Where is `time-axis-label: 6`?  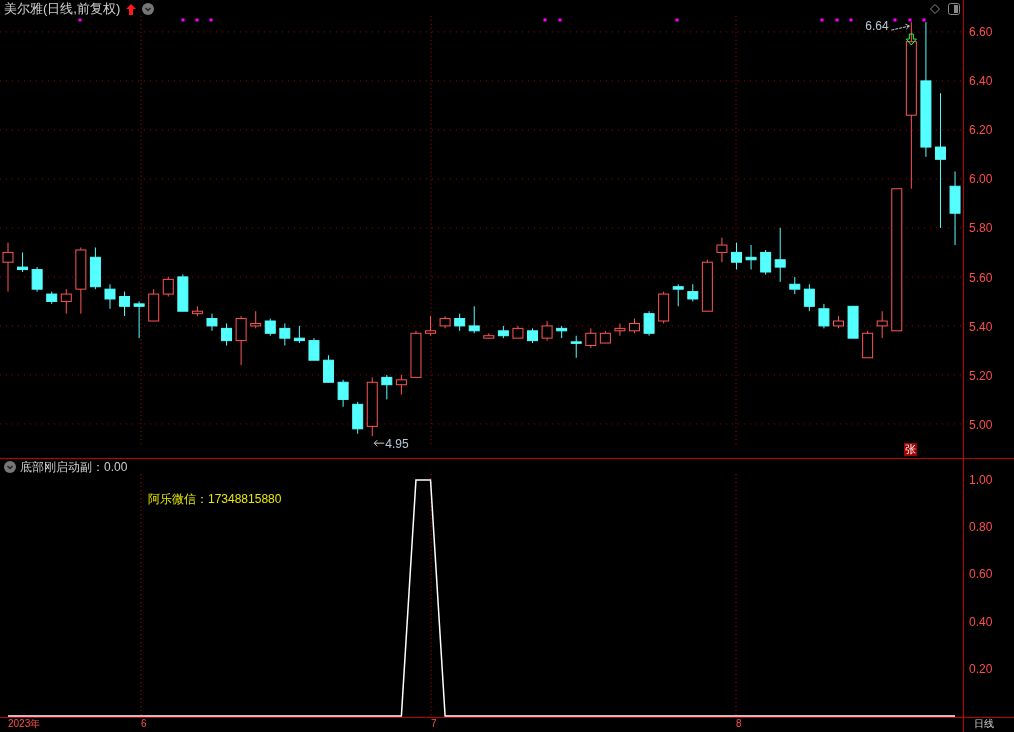 time-axis-label: 6 is located at coordinates (144, 723).